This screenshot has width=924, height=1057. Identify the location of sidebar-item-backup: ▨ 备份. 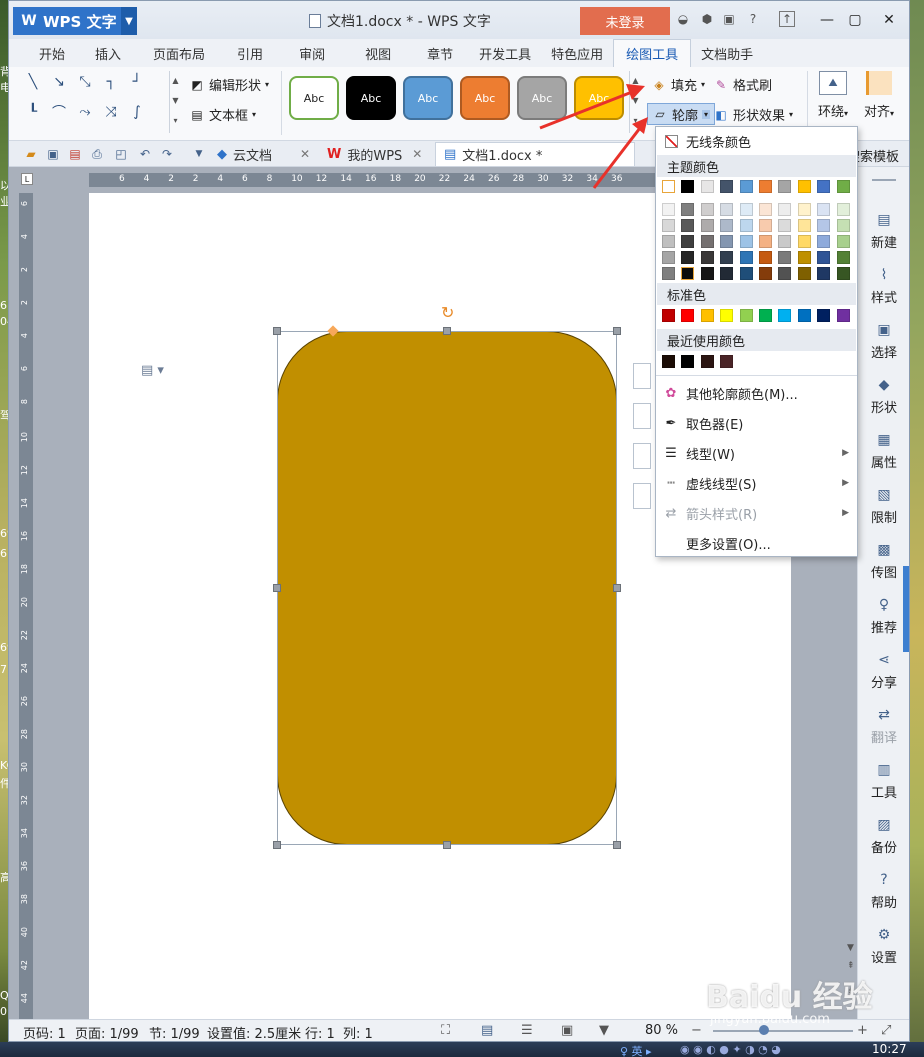
(884, 836).